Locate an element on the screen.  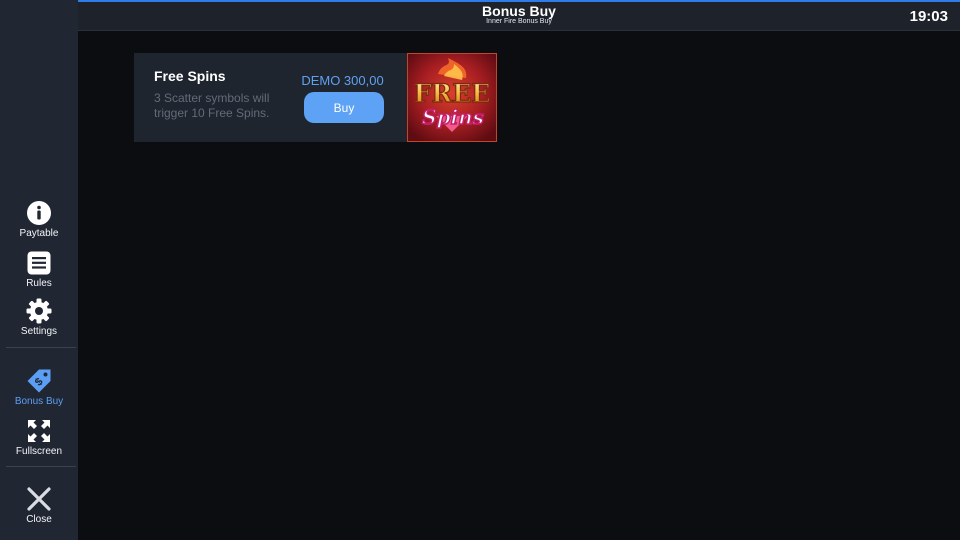
sidebar-item-label: Paytable is located at coordinates (39, 233).